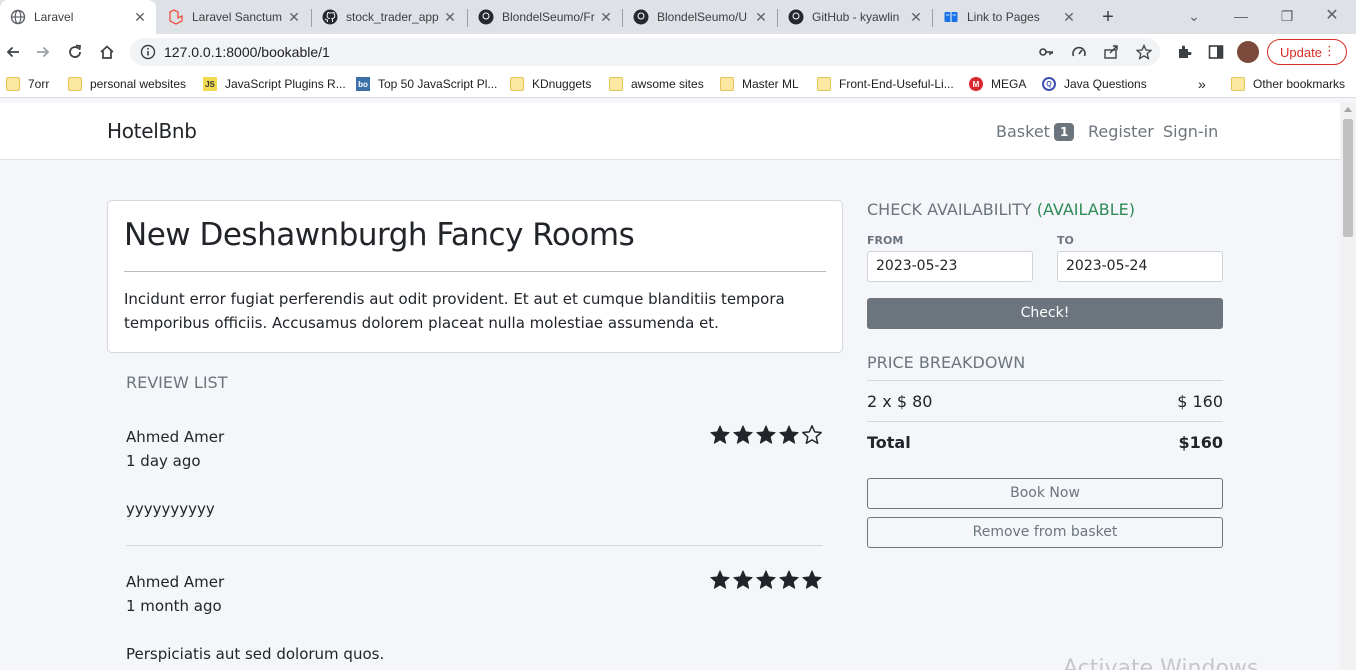  Describe the element at coordinates (1348, 178) in the screenshot. I see `scroll-thumb` at that location.